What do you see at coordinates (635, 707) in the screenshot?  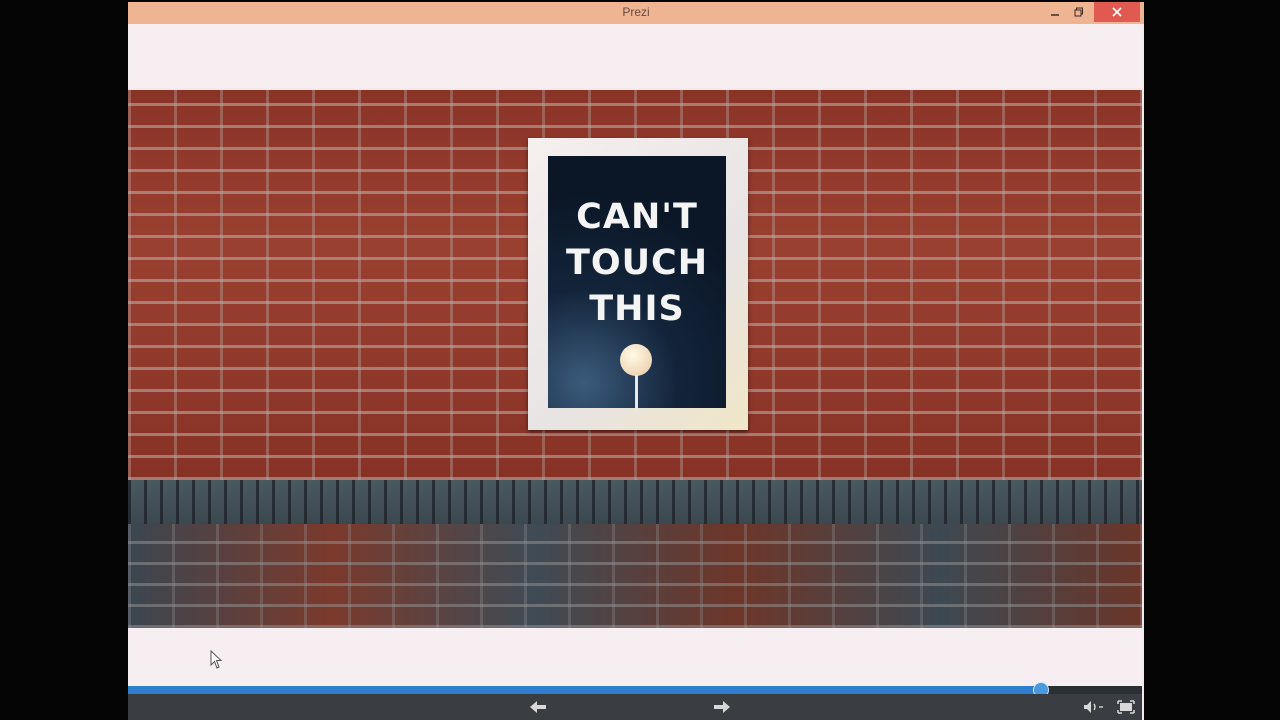 I see `navigation-bar` at bounding box center [635, 707].